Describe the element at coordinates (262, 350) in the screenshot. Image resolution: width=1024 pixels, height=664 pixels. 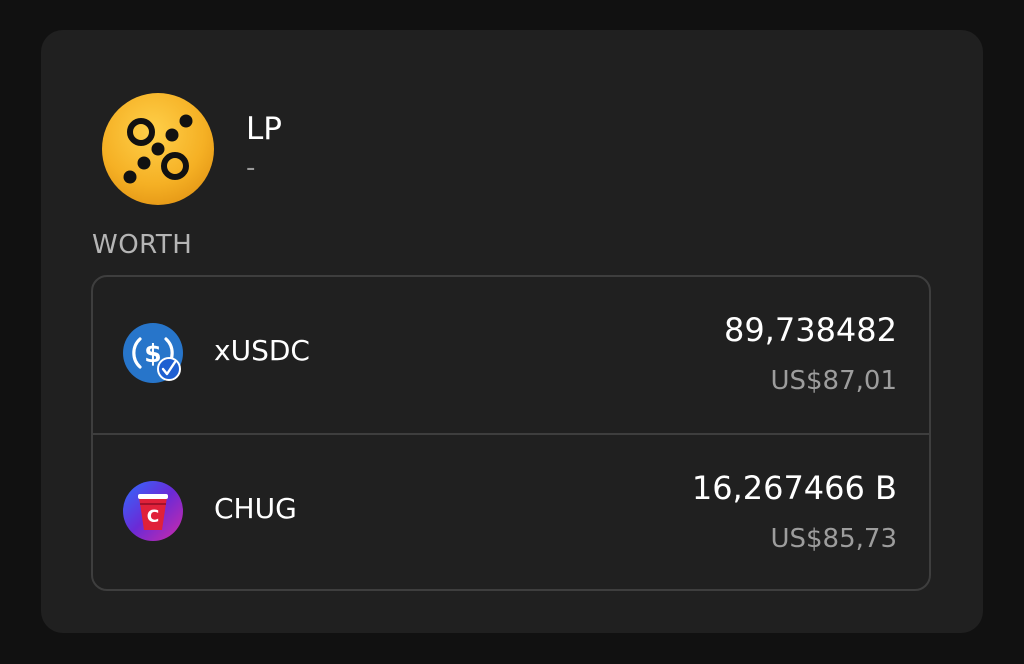
I see `token-symbol: xUSDC` at that location.